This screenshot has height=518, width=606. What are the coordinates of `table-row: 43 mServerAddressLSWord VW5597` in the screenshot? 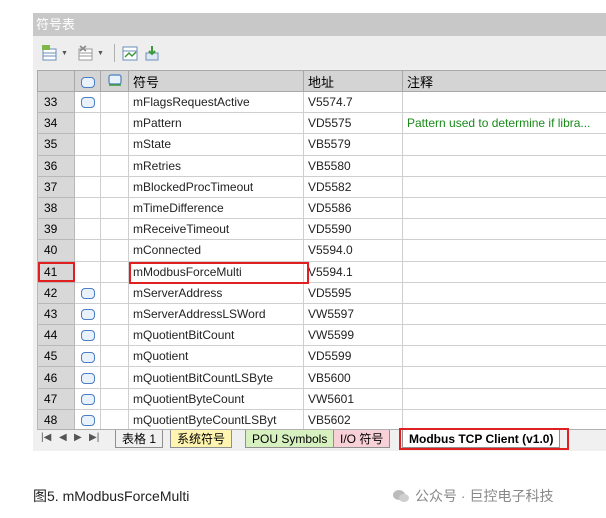 It's located at (321, 314).